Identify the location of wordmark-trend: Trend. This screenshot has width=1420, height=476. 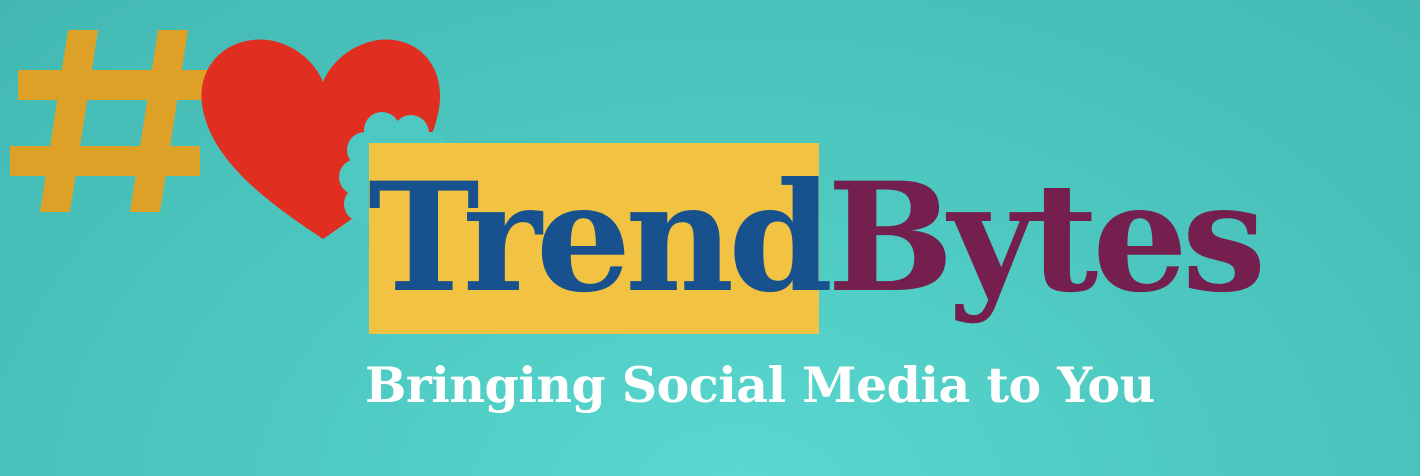
(600, 238).